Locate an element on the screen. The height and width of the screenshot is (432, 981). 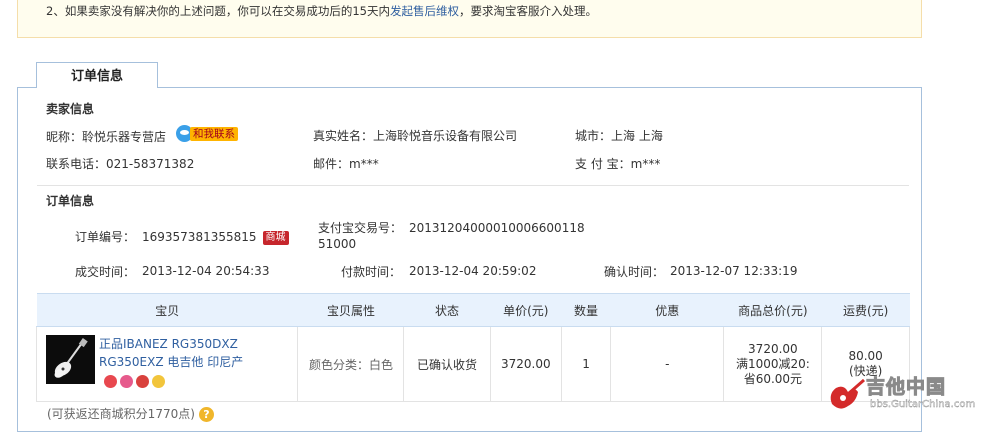
item-total-line2: 满1000减20: is located at coordinates (772, 363).